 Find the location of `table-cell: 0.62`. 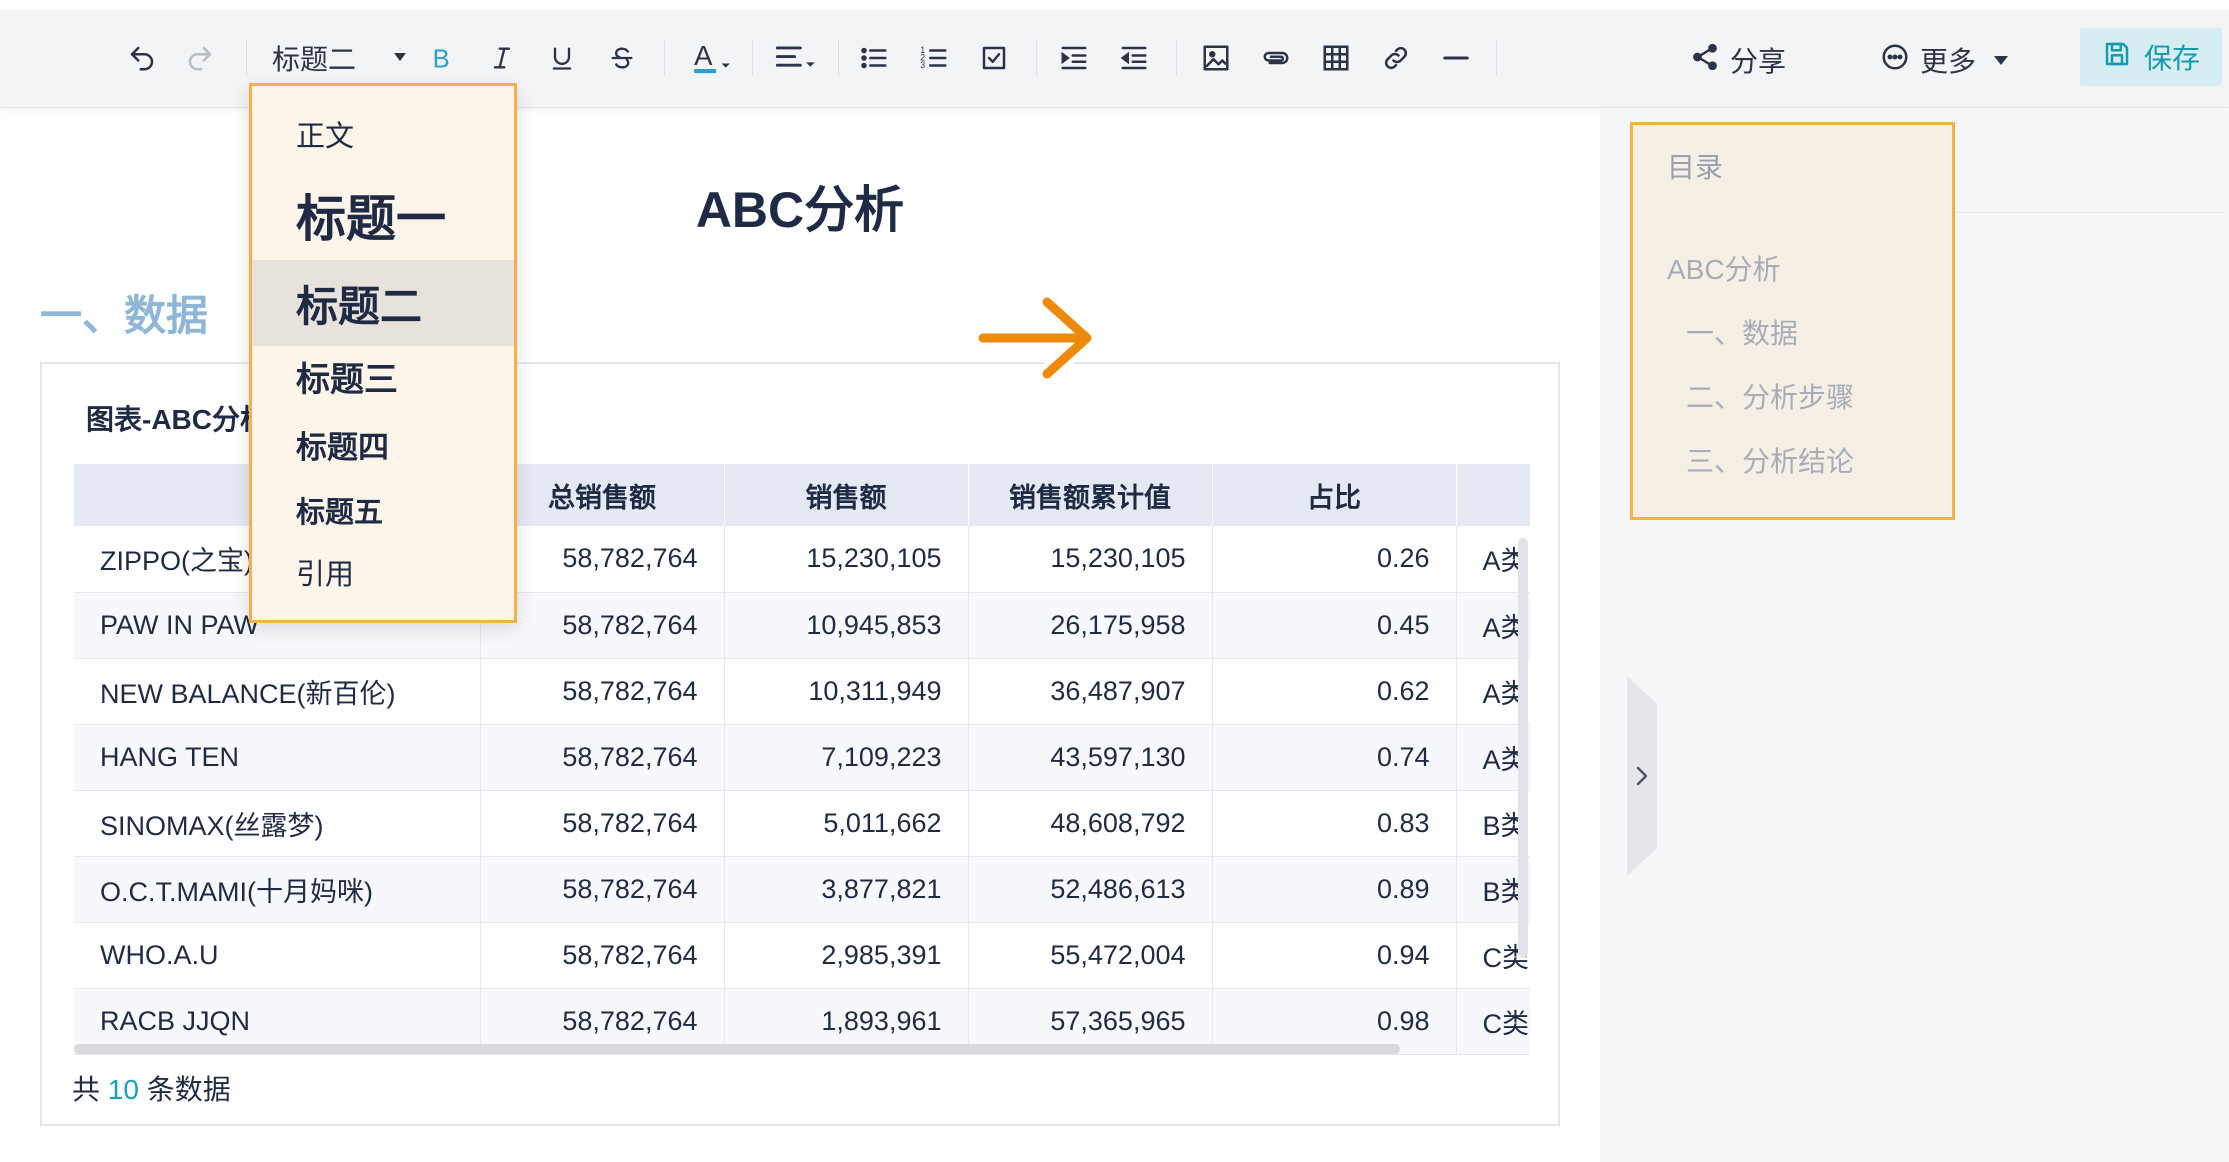

table-cell: 0.62 is located at coordinates (1334, 691).